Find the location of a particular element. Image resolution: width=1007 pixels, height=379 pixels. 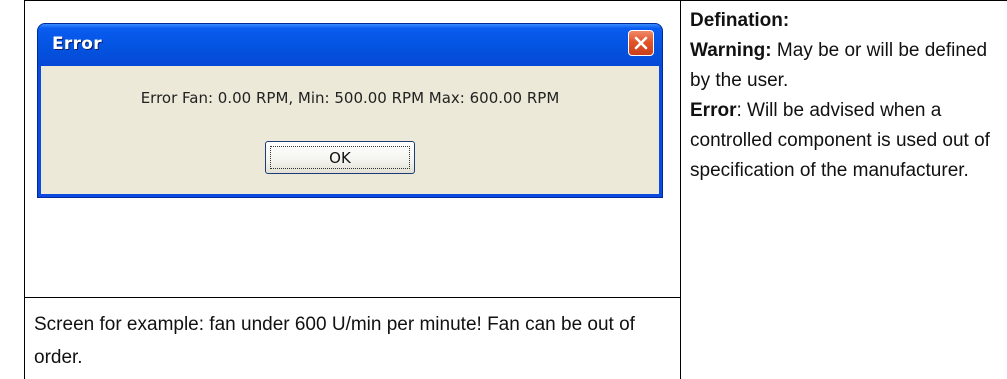

table-border-top is located at coordinates (515, 0).